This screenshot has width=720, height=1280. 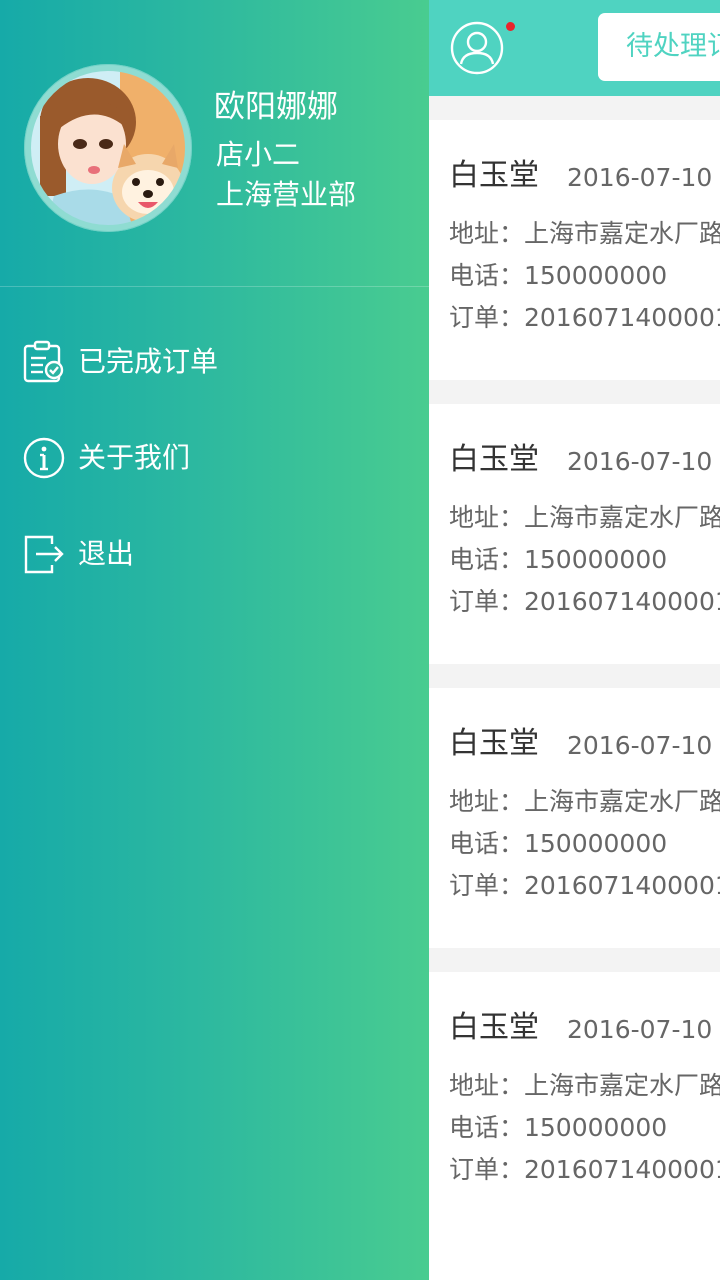 I want to click on clipboard-check-icon, so click(x=44, y=362).